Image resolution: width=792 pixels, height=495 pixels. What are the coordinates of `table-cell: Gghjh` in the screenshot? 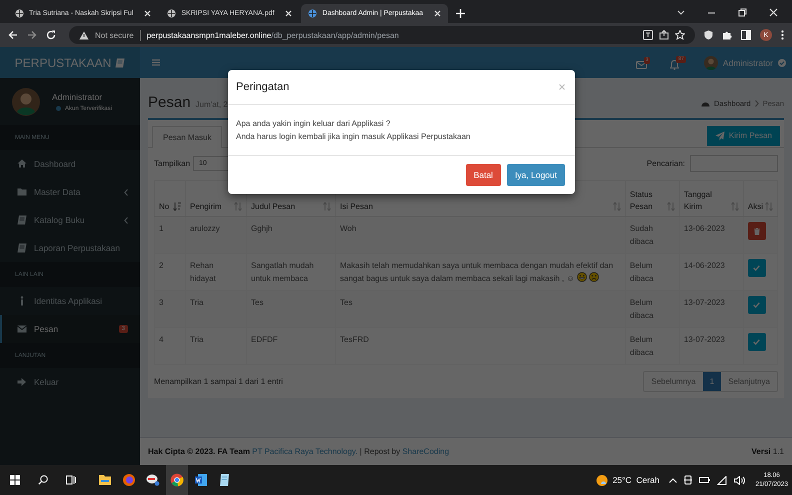 It's located at (291, 235).